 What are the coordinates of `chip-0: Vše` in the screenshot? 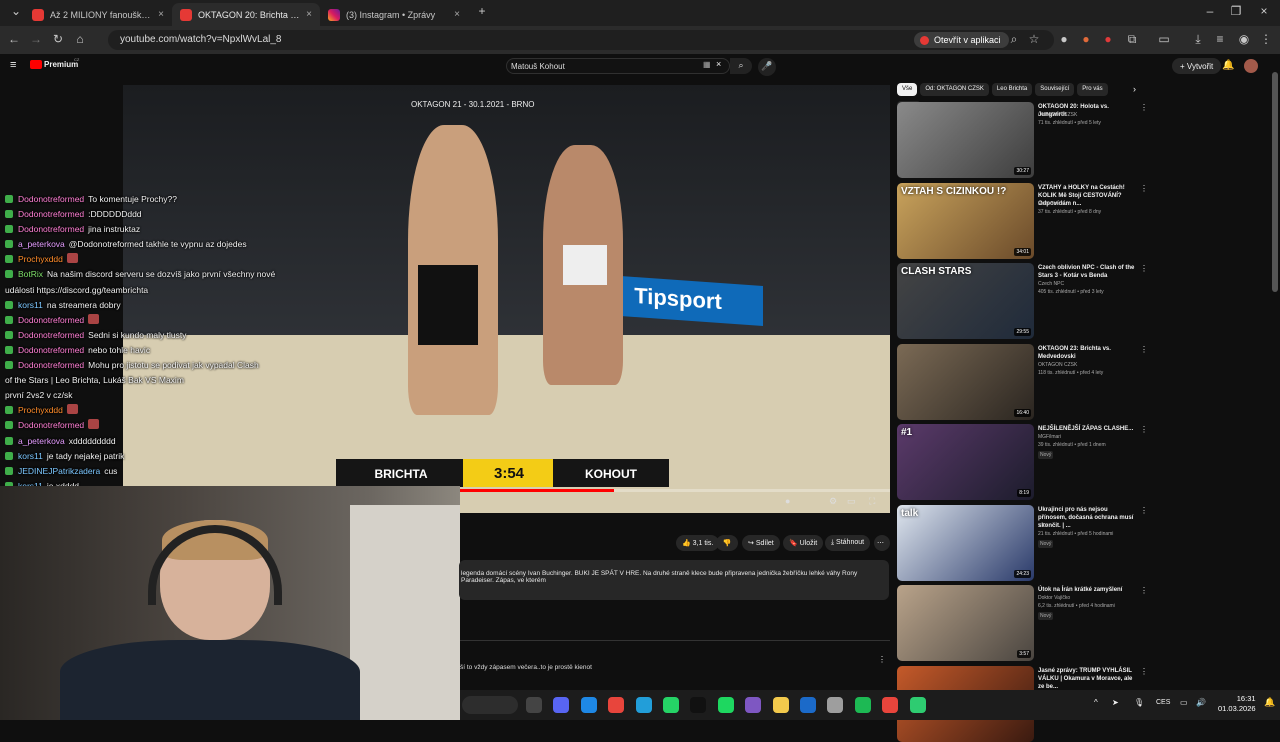 It's located at (907, 89).